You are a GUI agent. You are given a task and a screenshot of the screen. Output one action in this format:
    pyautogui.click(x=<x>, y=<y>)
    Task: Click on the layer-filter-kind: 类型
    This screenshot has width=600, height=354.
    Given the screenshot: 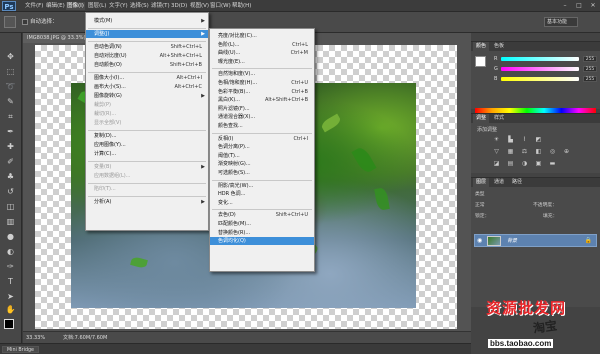 What is the action you would take?
    pyautogui.click(x=535, y=194)
    